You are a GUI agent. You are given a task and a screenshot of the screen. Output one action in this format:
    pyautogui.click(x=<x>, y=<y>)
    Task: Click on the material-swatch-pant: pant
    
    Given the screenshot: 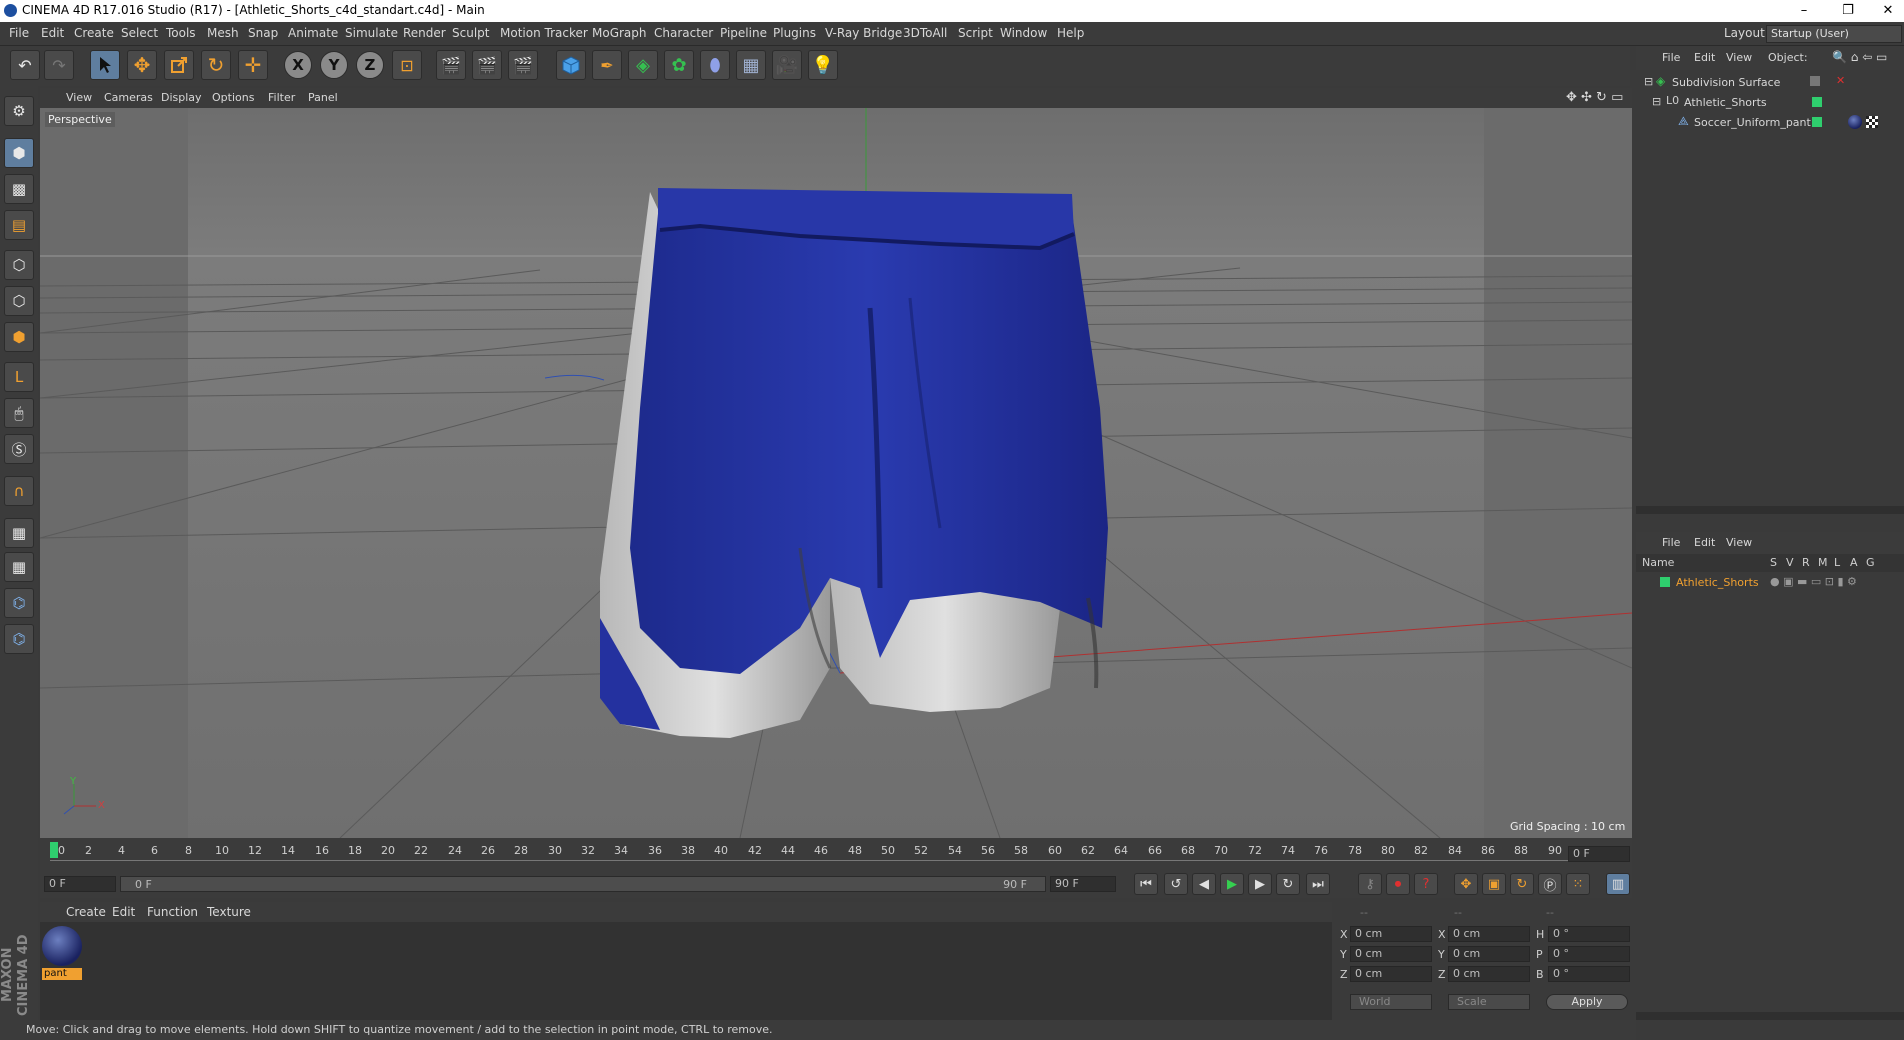 What is the action you would take?
    pyautogui.click(x=62, y=954)
    